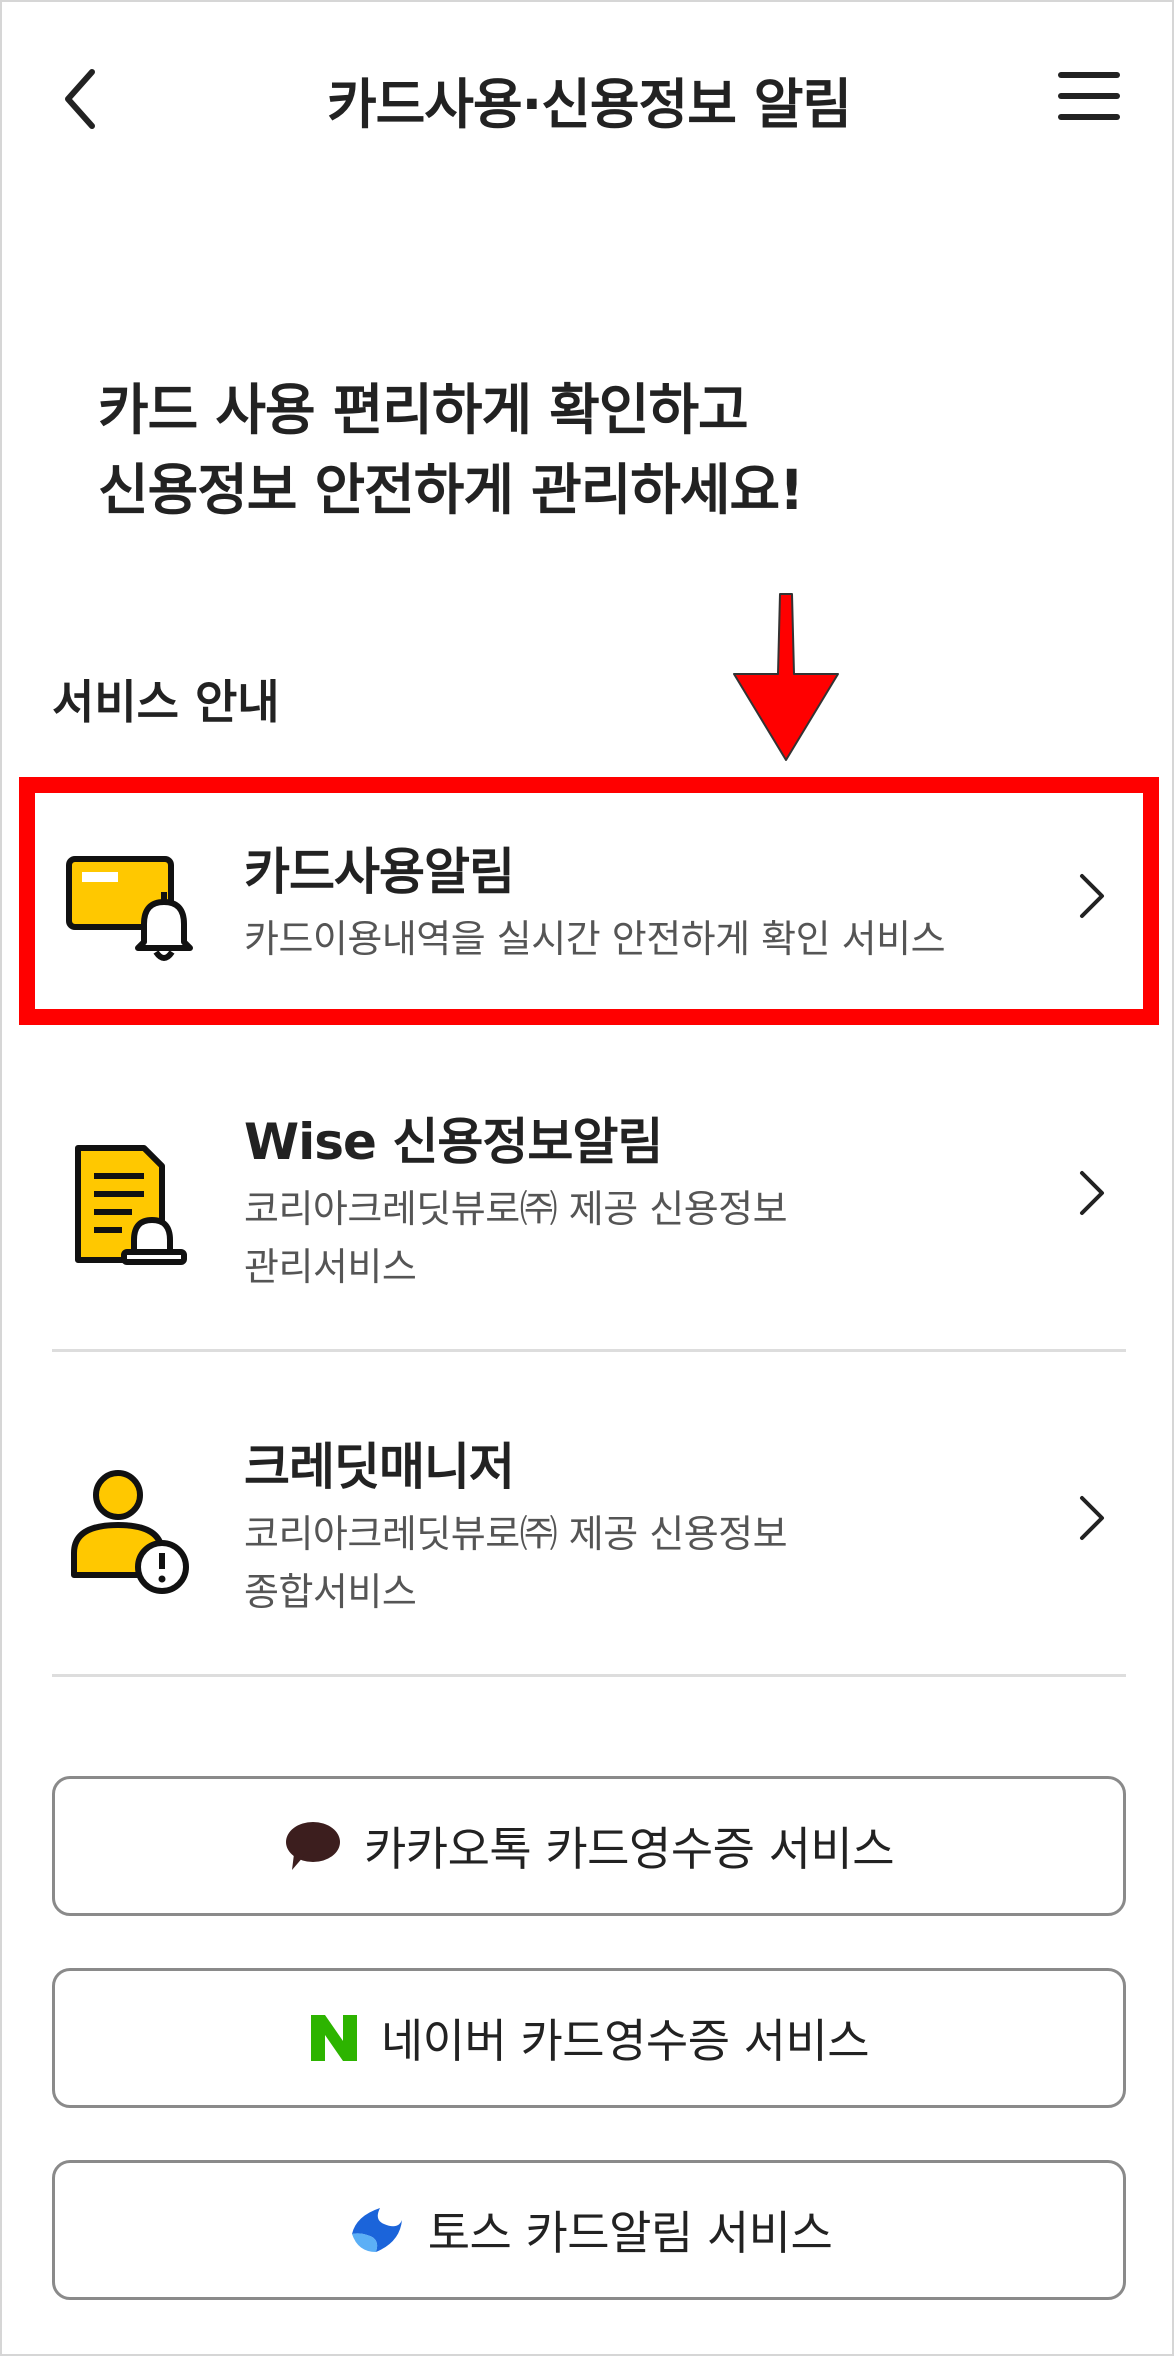 The height and width of the screenshot is (2356, 1174). I want to click on naver-receipt-label: 네이버 카드영수증 서비스, so click(625, 2041).